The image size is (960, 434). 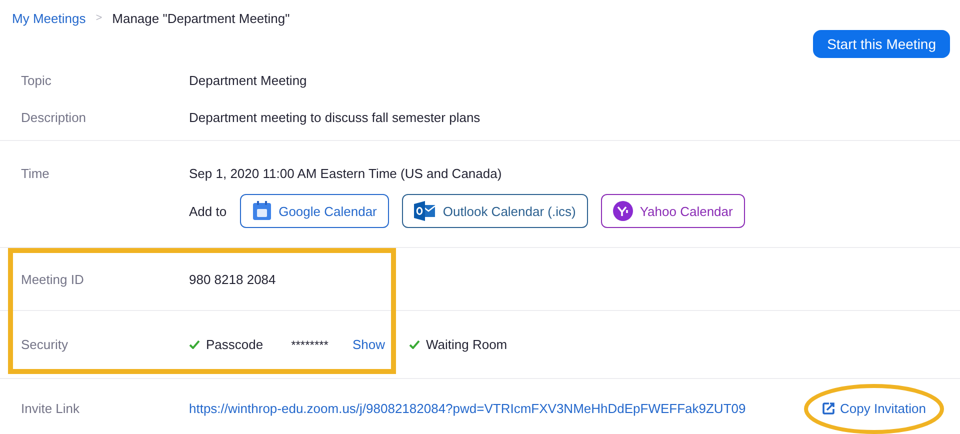 I want to click on field-label: Invite Link, so click(x=51, y=408).